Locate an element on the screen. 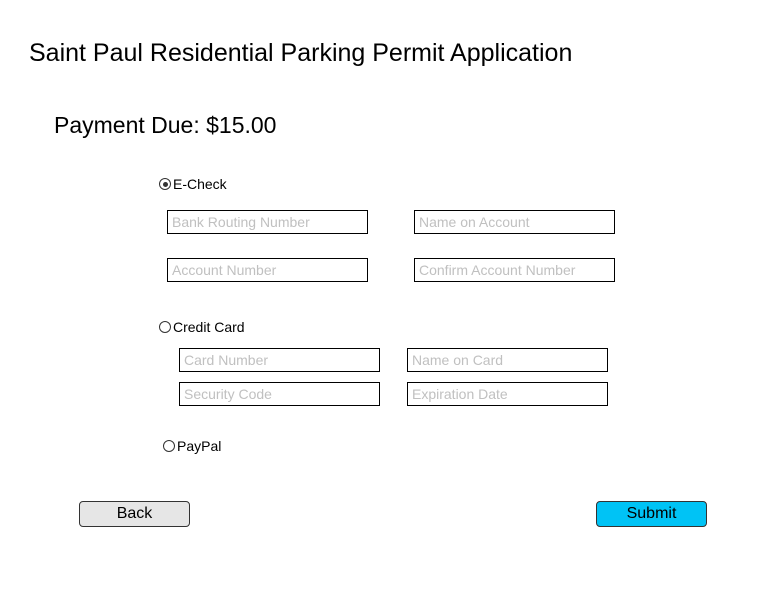 This screenshot has height=591, width=757. echeck-radio is located at coordinates (165, 184).